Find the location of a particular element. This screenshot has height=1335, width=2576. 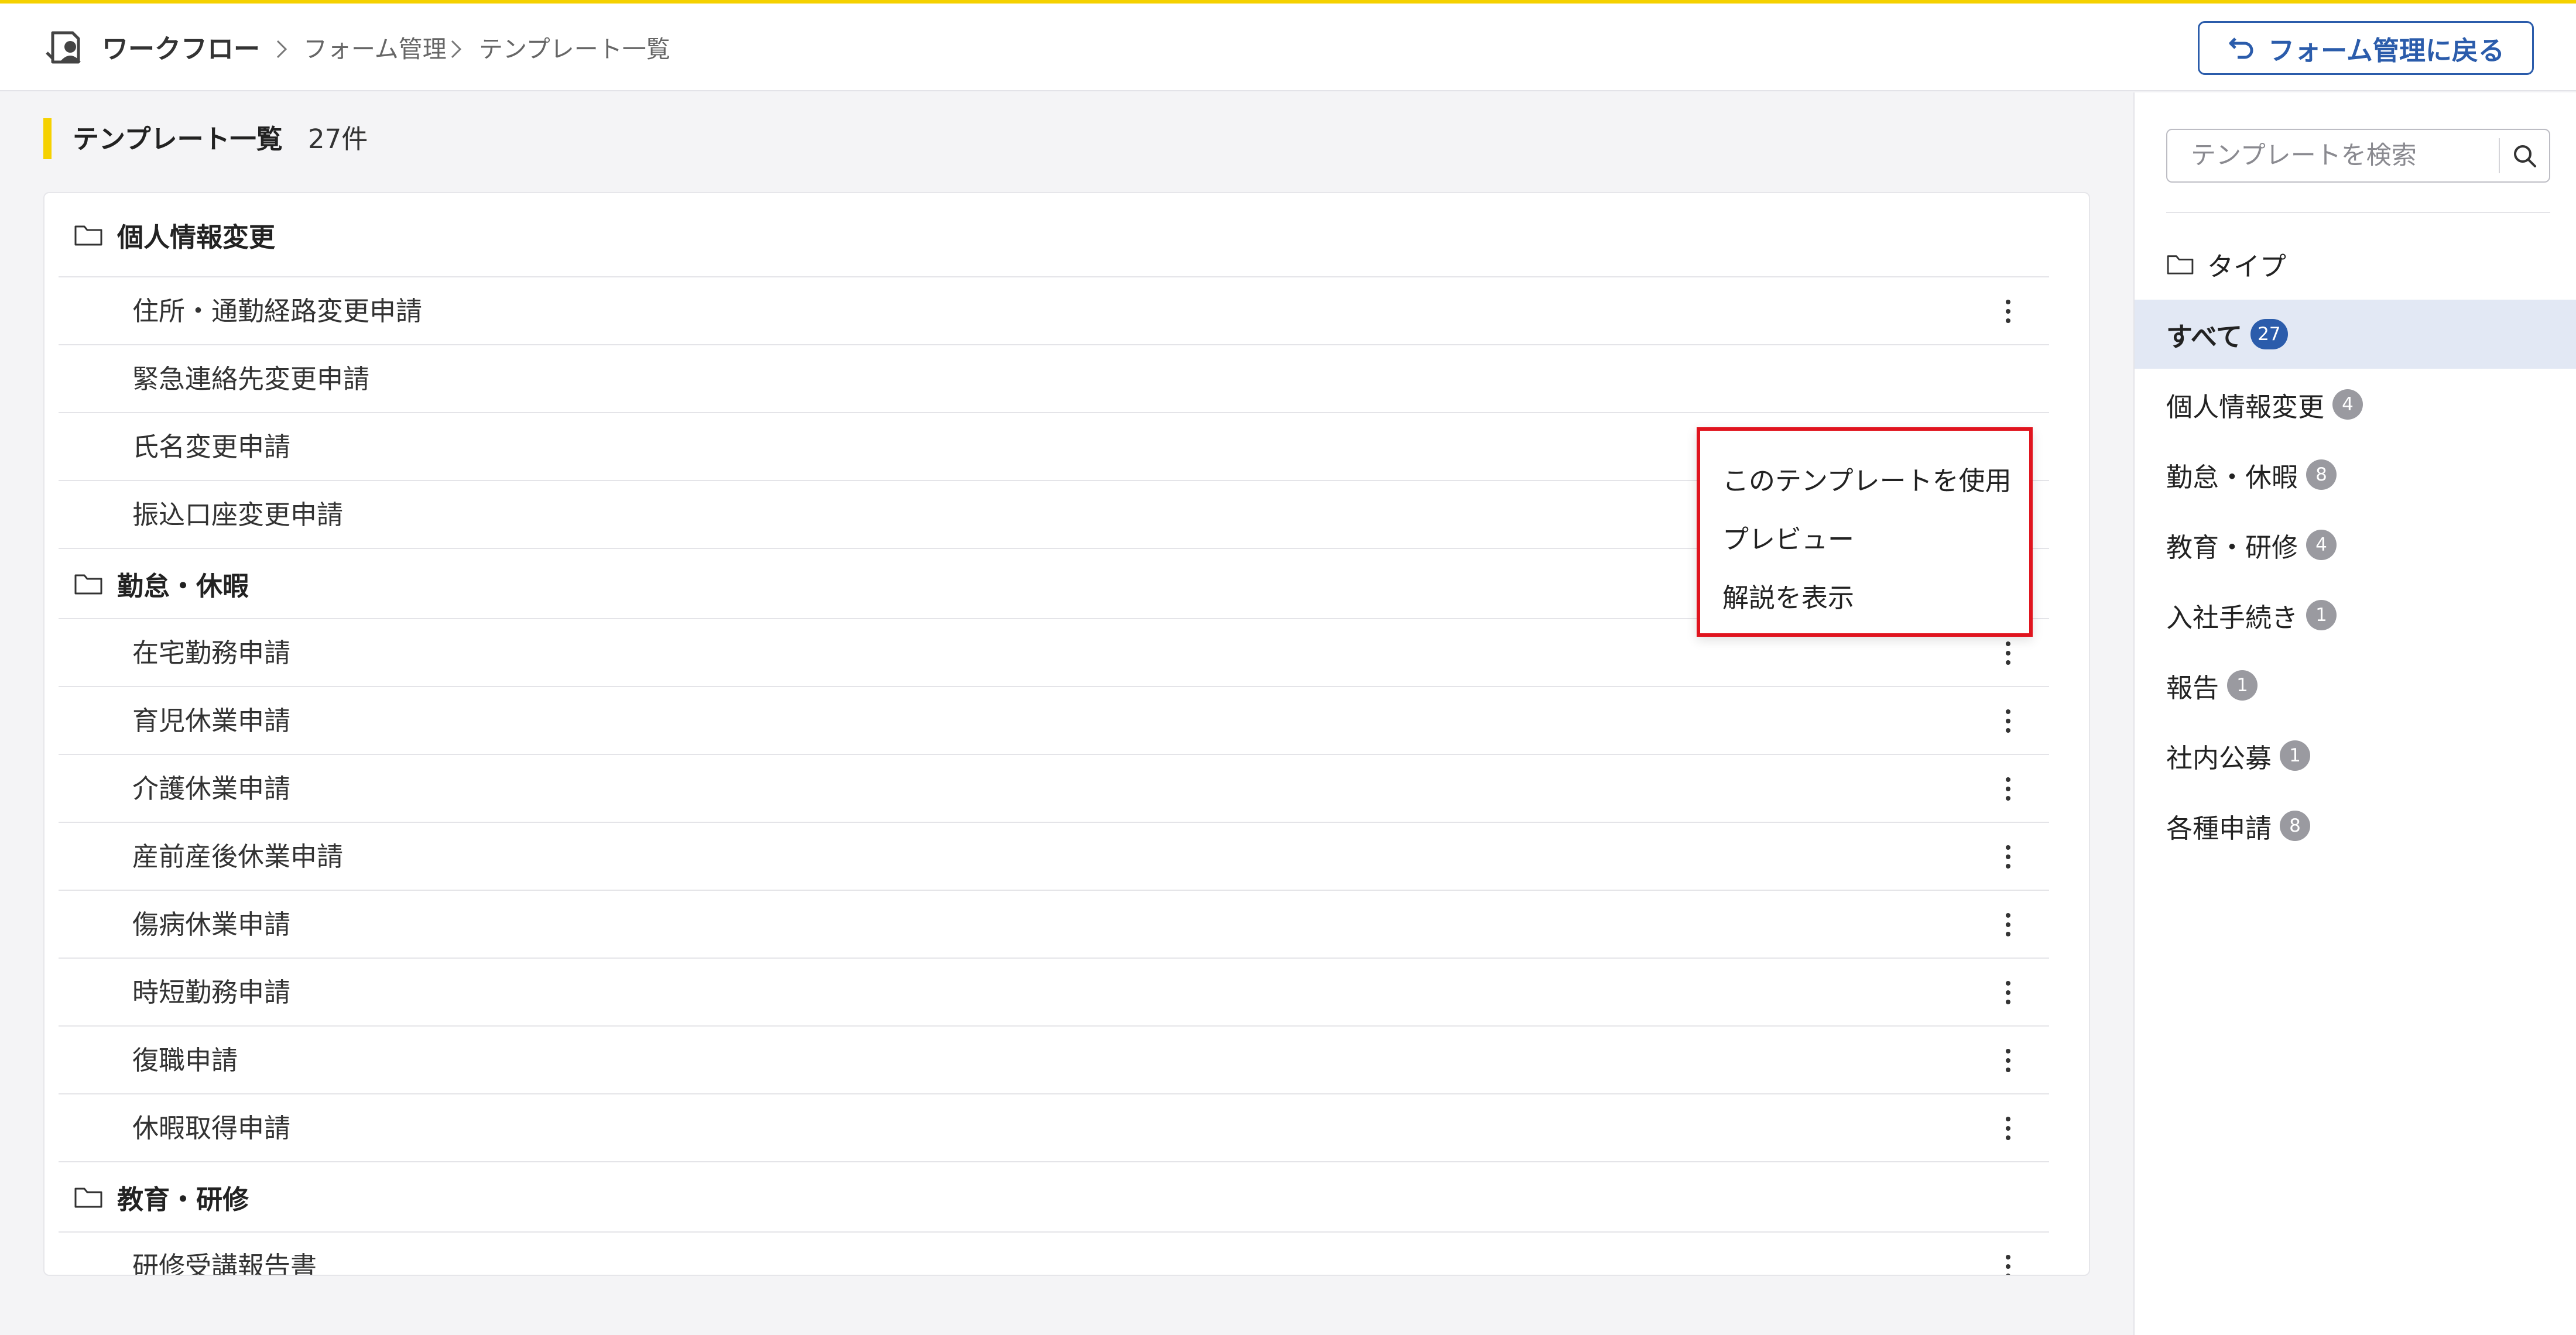

template-name: 振込口座変更申請 is located at coordinates (237, 515).